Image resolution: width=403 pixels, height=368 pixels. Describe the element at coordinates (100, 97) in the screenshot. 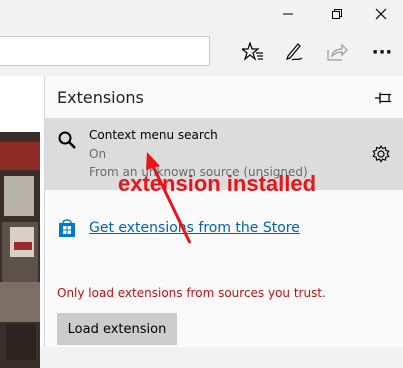

I see `panel-title: Extensions` at that location.